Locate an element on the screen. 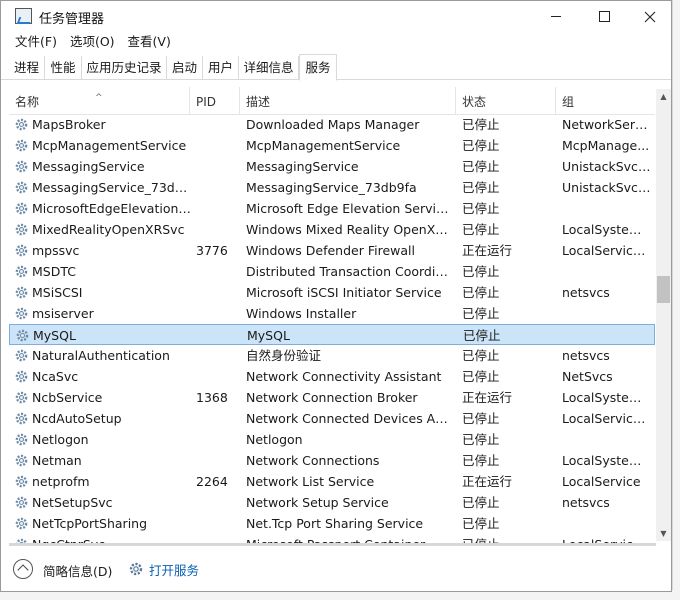 The image size is (680, 600). tab-processes: 进程 is located at coordinates (27, 68).